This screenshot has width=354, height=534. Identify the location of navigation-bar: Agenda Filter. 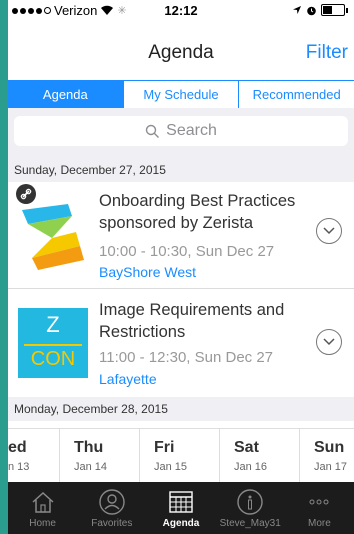
(181, 52).